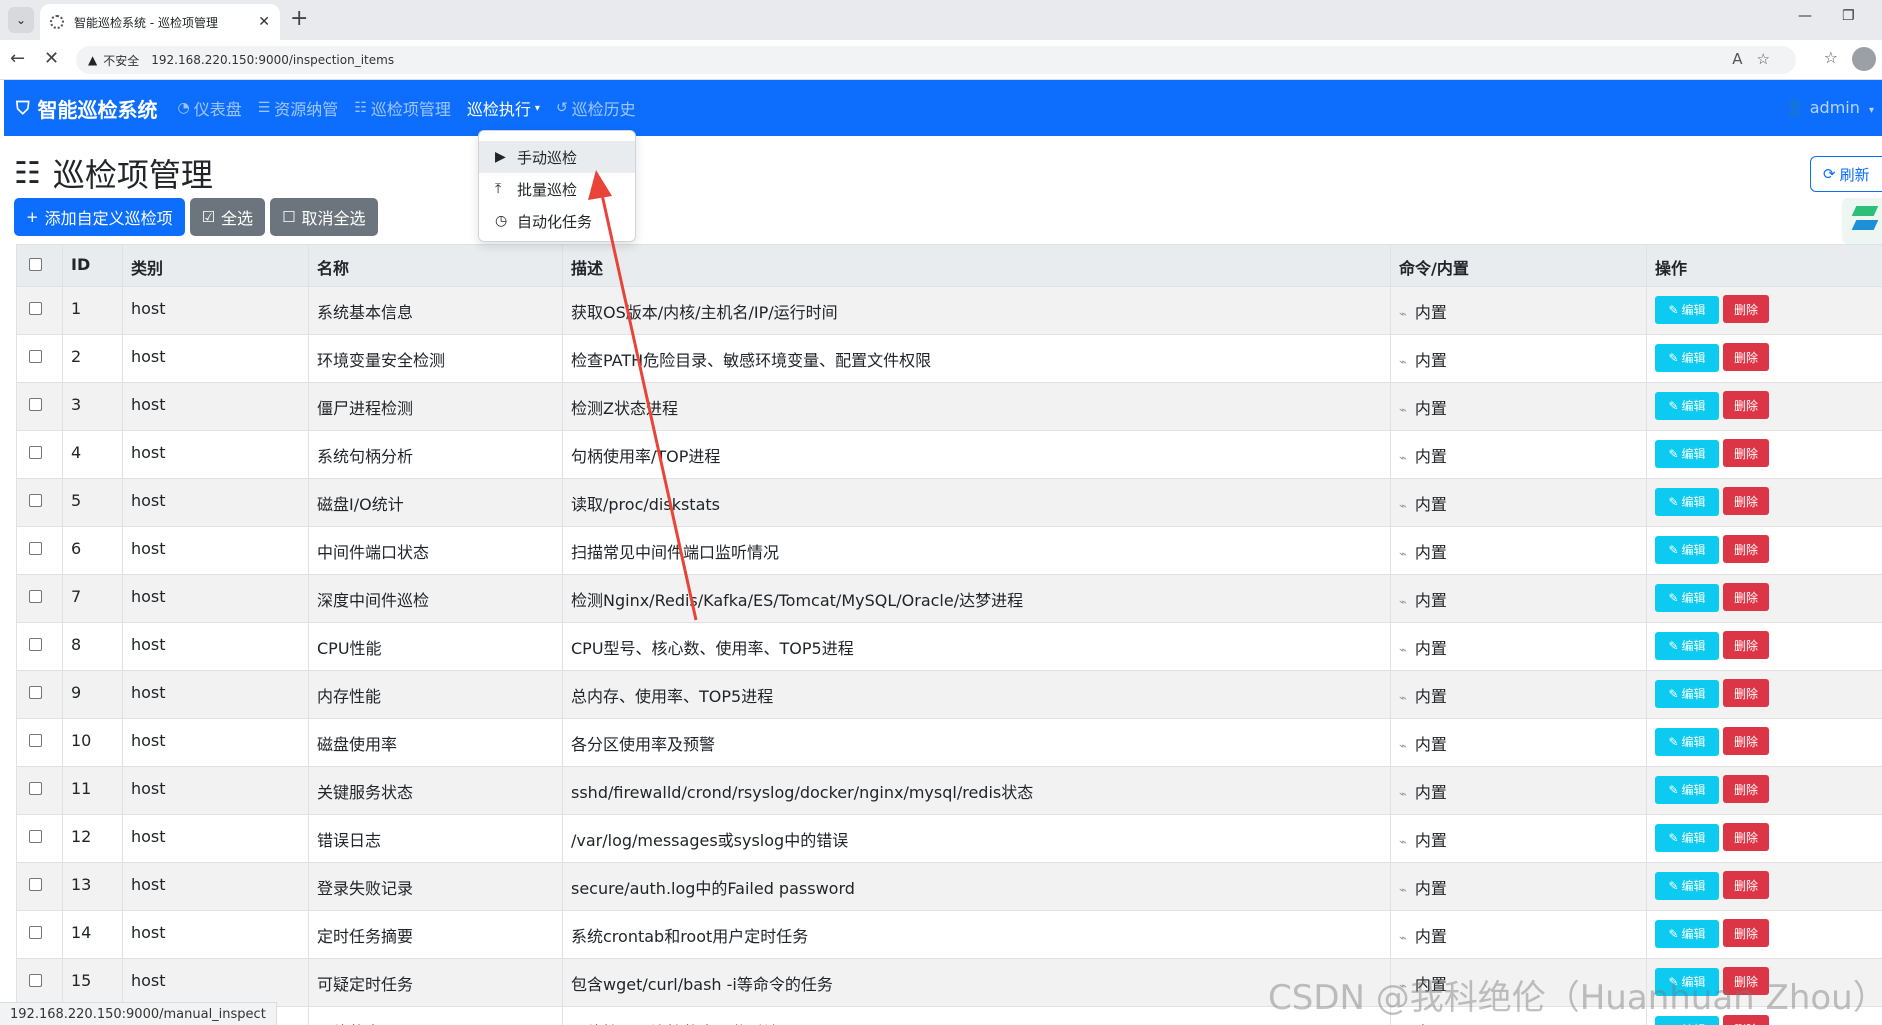 The height and width of the screenshot is (1025, 1882). What do you see at coordinates (87, 108) in the screenshot?
I see `brand: ⛉ 智能巡检系统` at bounding box center [87, 108].